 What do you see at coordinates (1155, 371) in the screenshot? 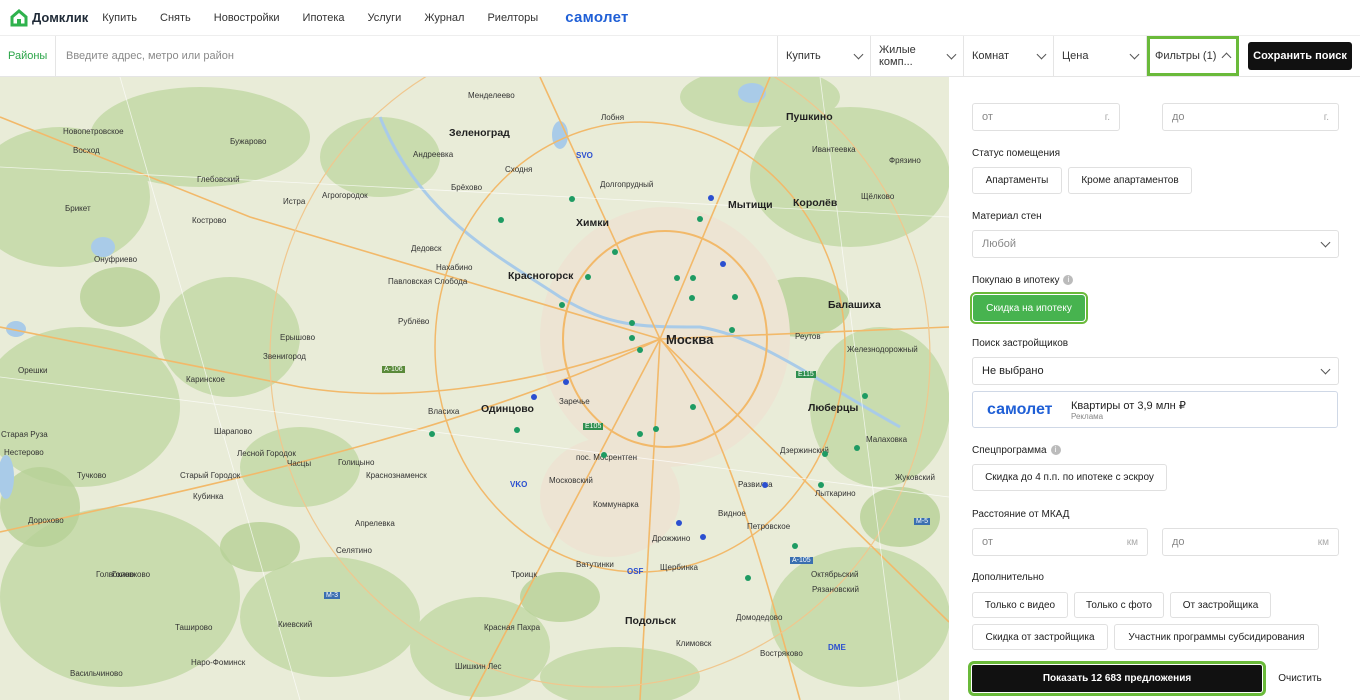
I see `developer-select: Не выбрано` at bounding box center [1155, 371].